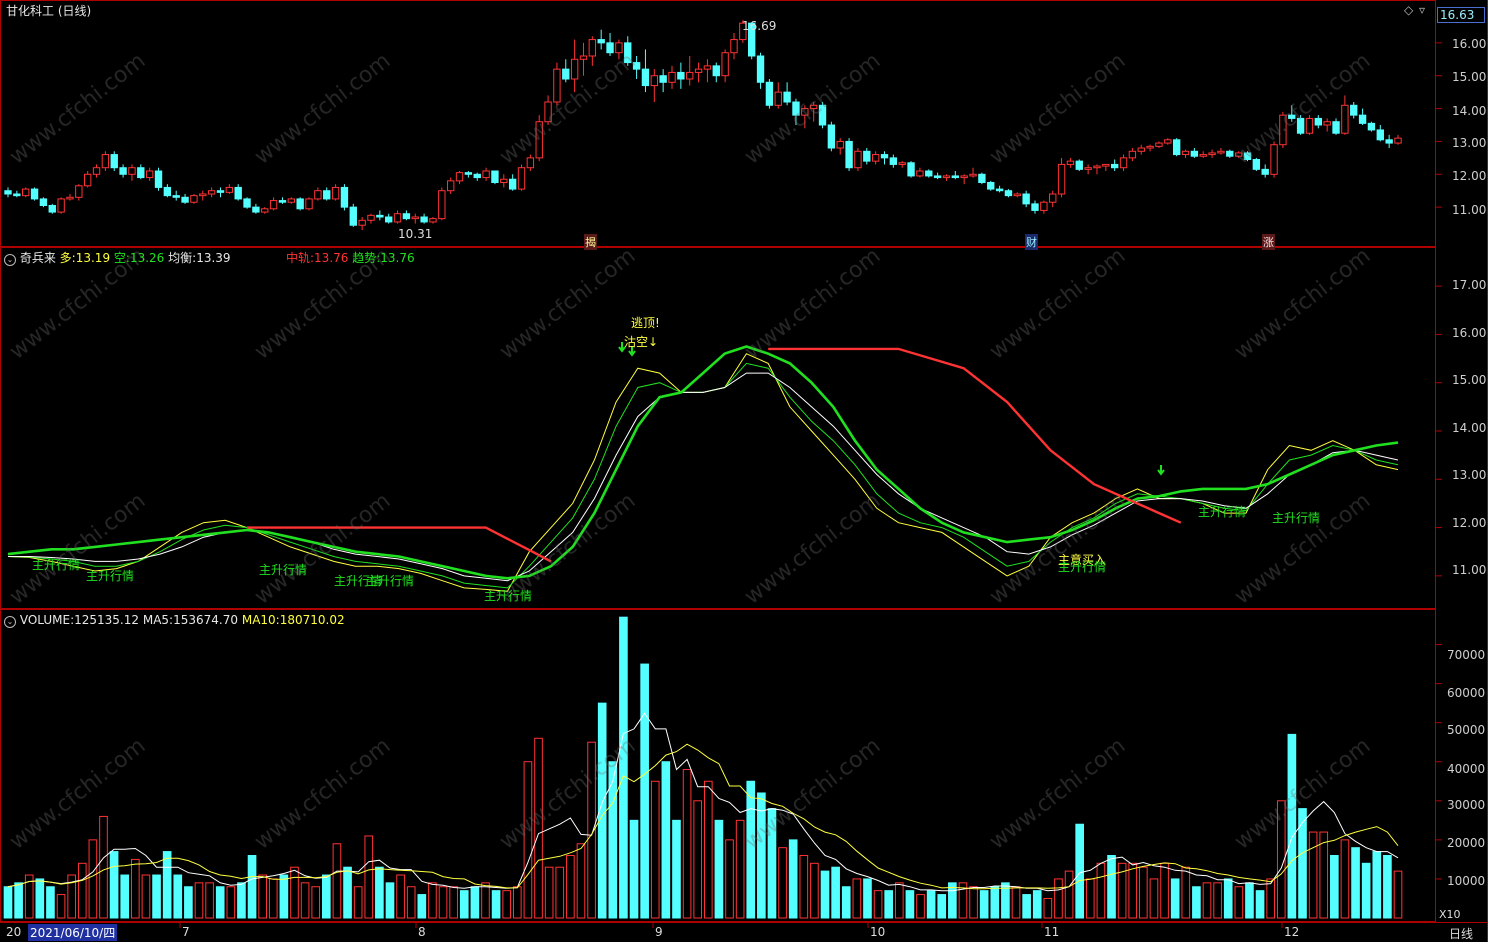 The height and width of the screenshot is (942, 1488). What do you see at coordinates (73, 932) in the screenshot?
I see `cursor-date-label: 2021/06/10/四` at bounding box center [73, 932].